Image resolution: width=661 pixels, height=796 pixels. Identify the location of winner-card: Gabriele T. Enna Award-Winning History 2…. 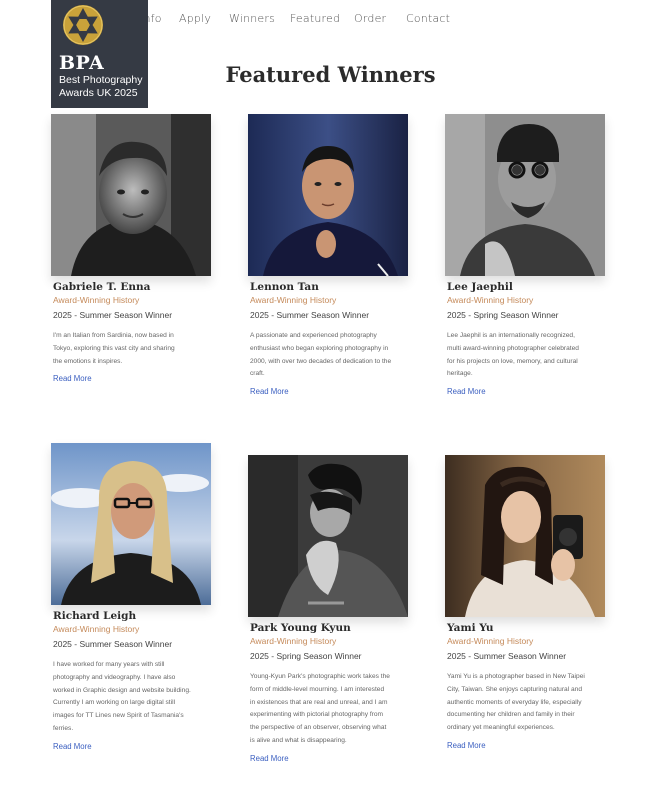
(131, 250).